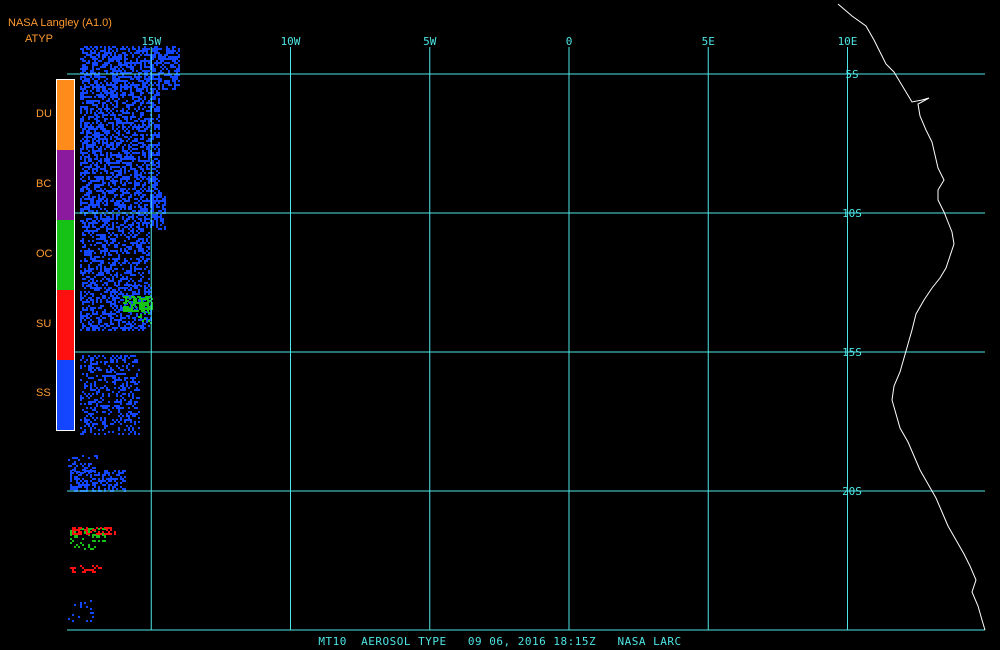 The width and height of the screenshot is (1000, 650). I want to click on meridian-label: 15W, so click(151, 41).